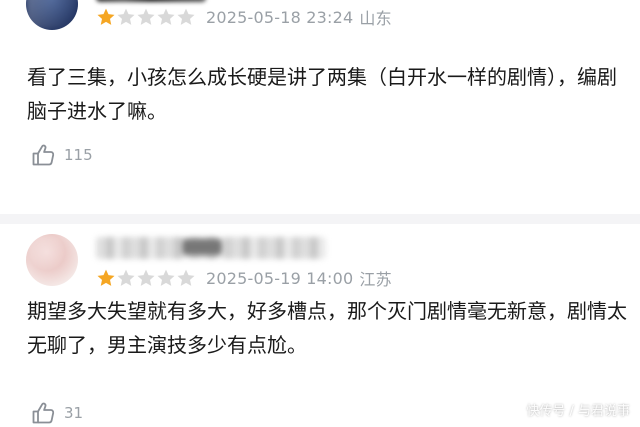  I want to click on review-meta: 2025-05-18 23:24 山东, so click(244, 17).